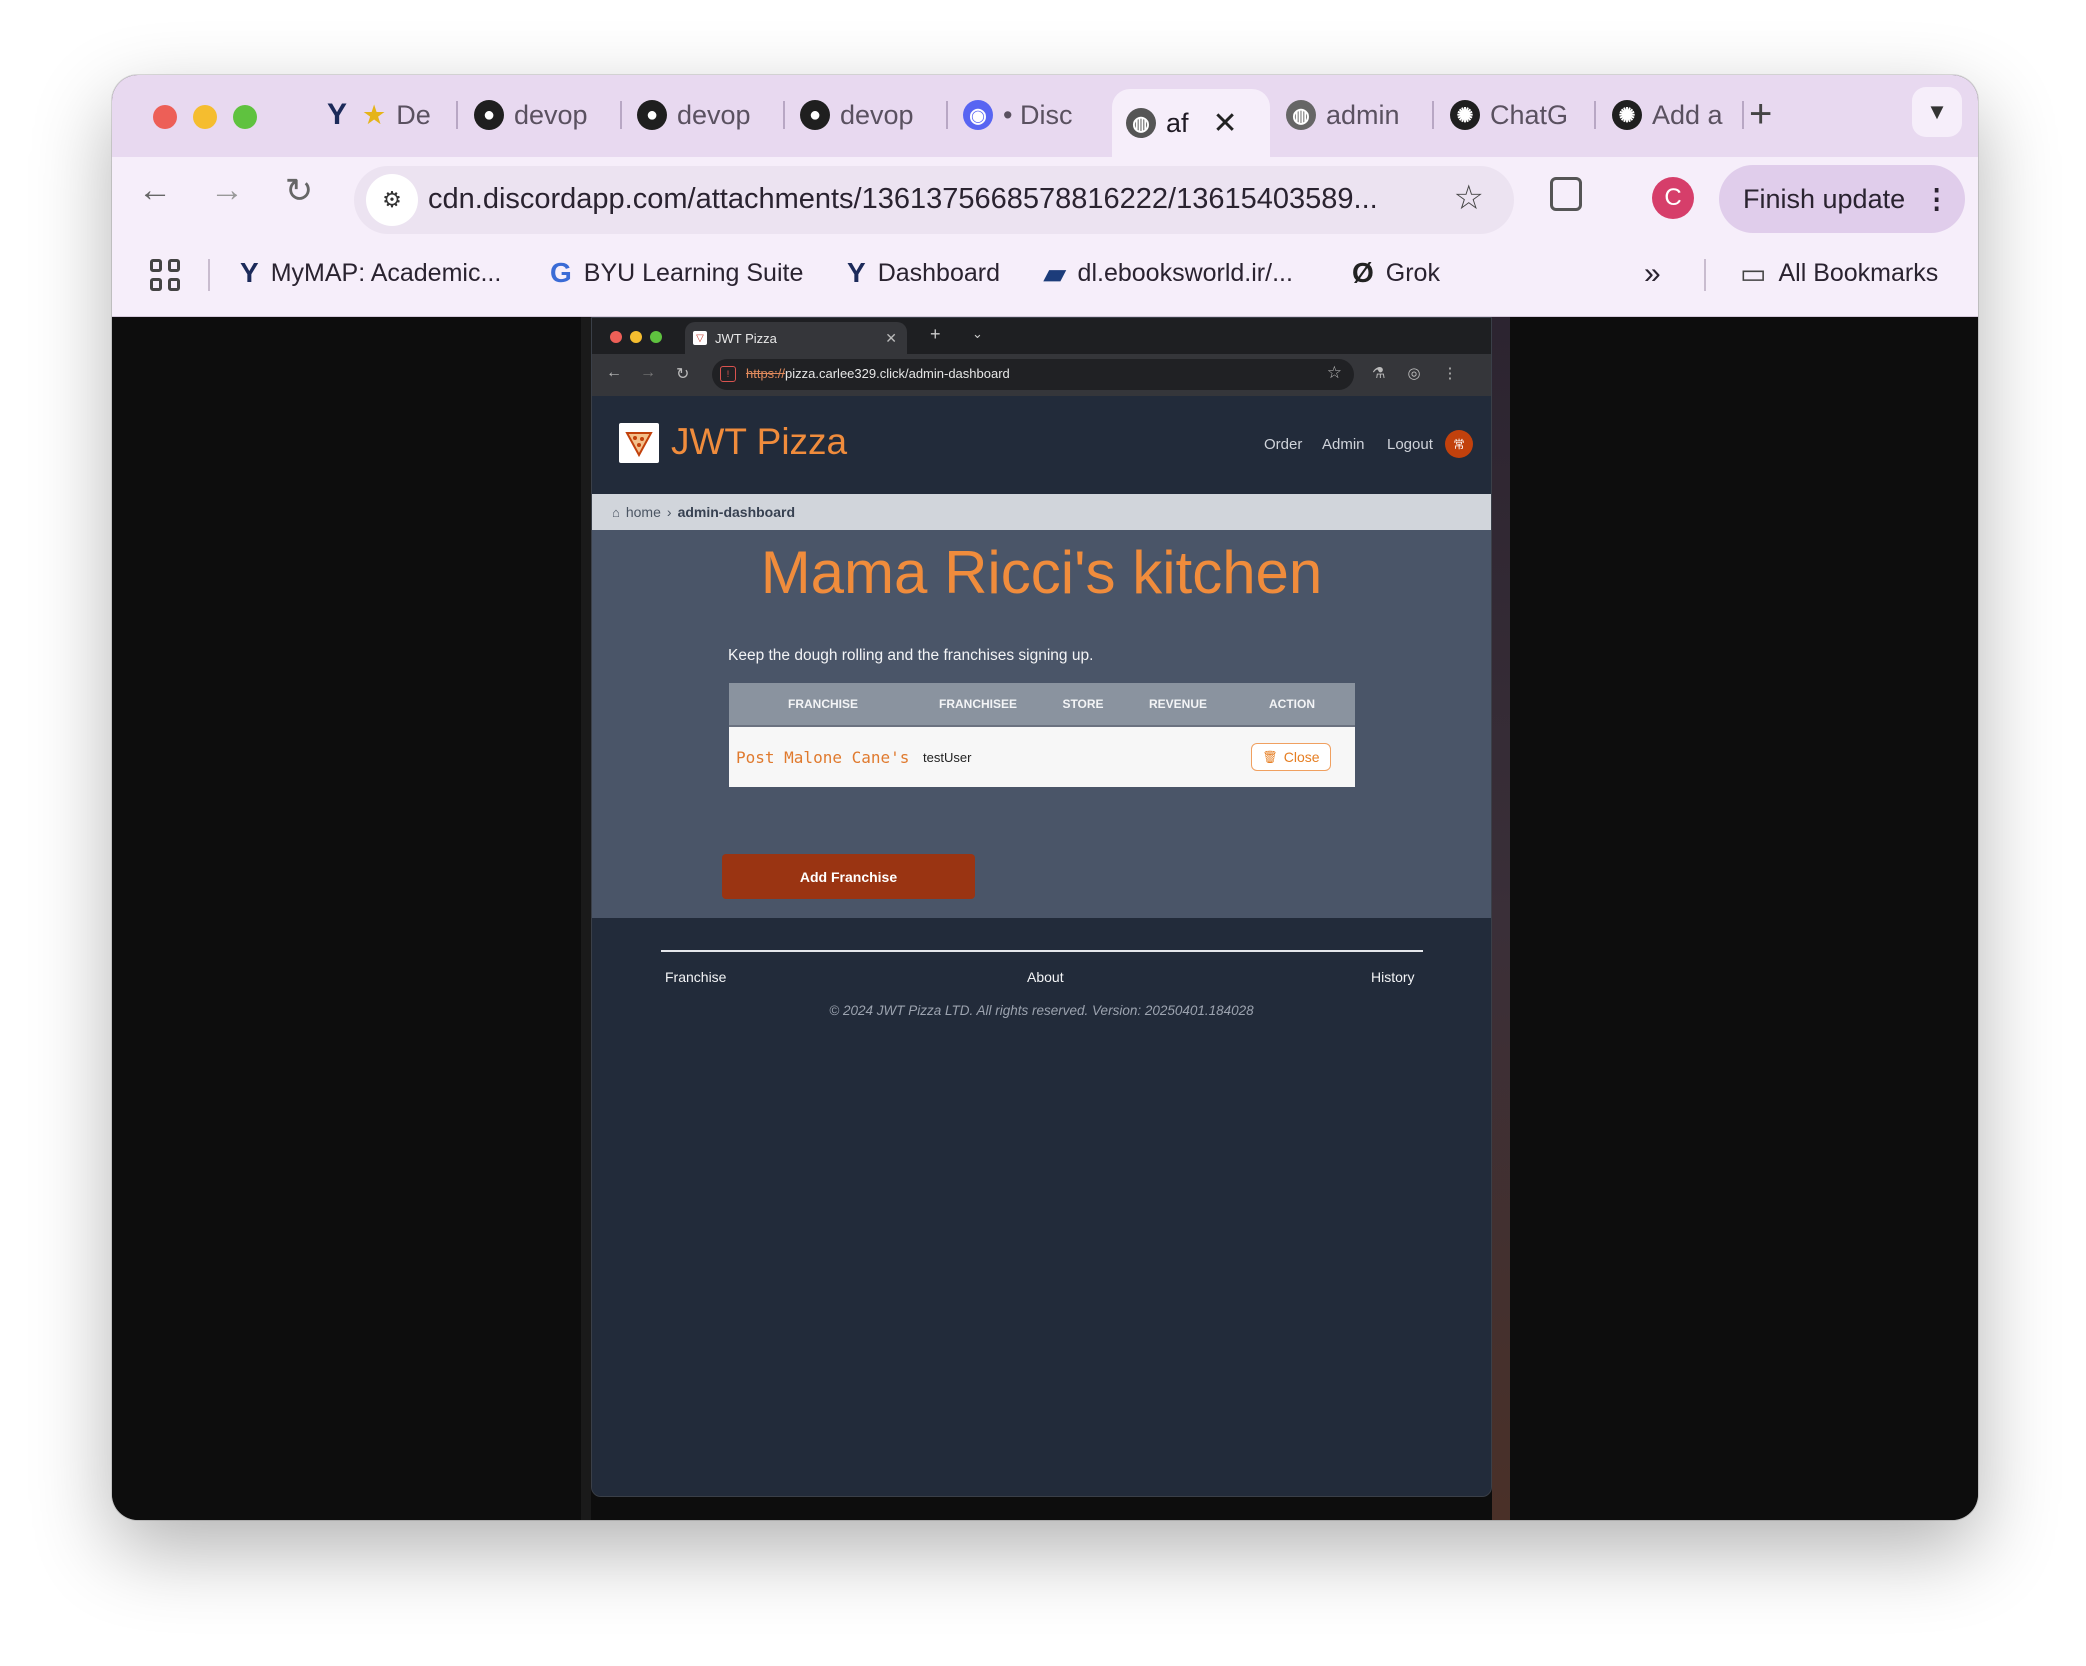 Image resolution: width=2086 pixels, height=1666 pixels. I want to click on pizza-logo-icon, so click(639, 443).